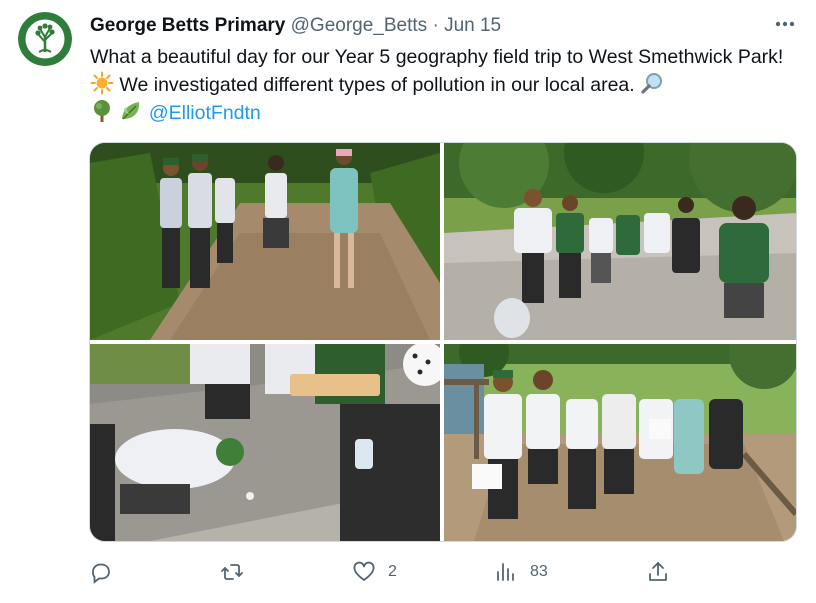  I want to click on like-button: 2, so click(374, 572).